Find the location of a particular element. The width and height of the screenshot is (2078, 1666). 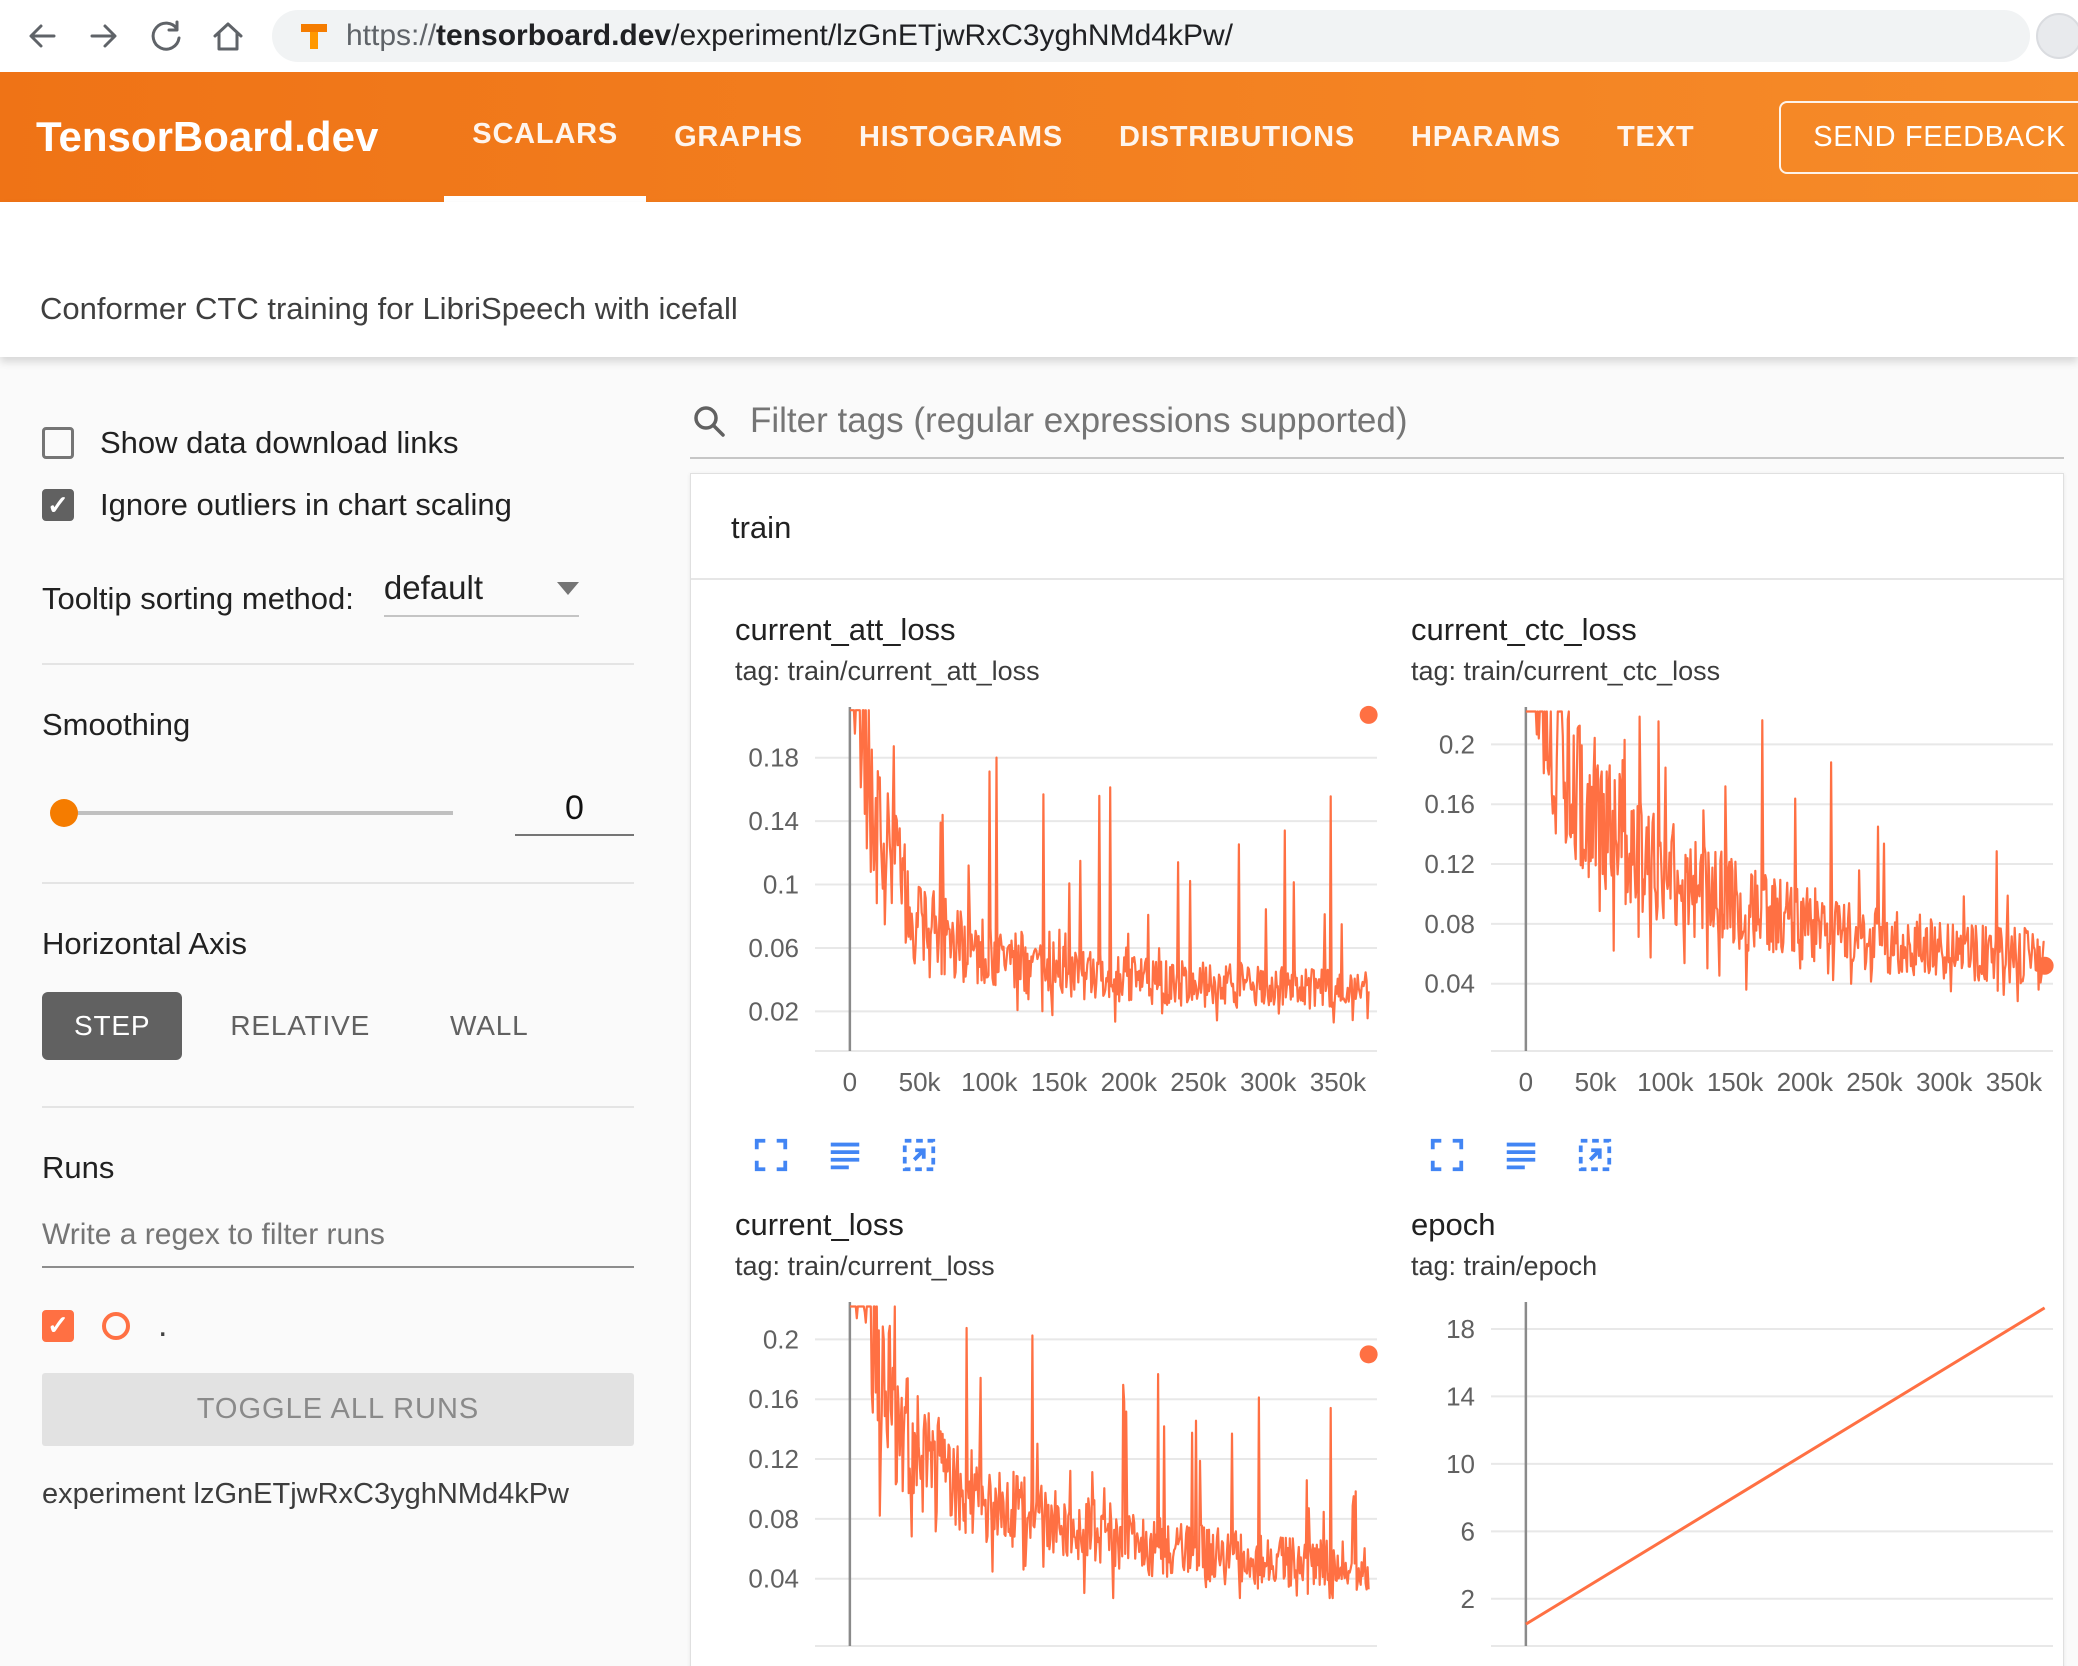

svg-text: 6 is located at coordinates (1468, 1531).